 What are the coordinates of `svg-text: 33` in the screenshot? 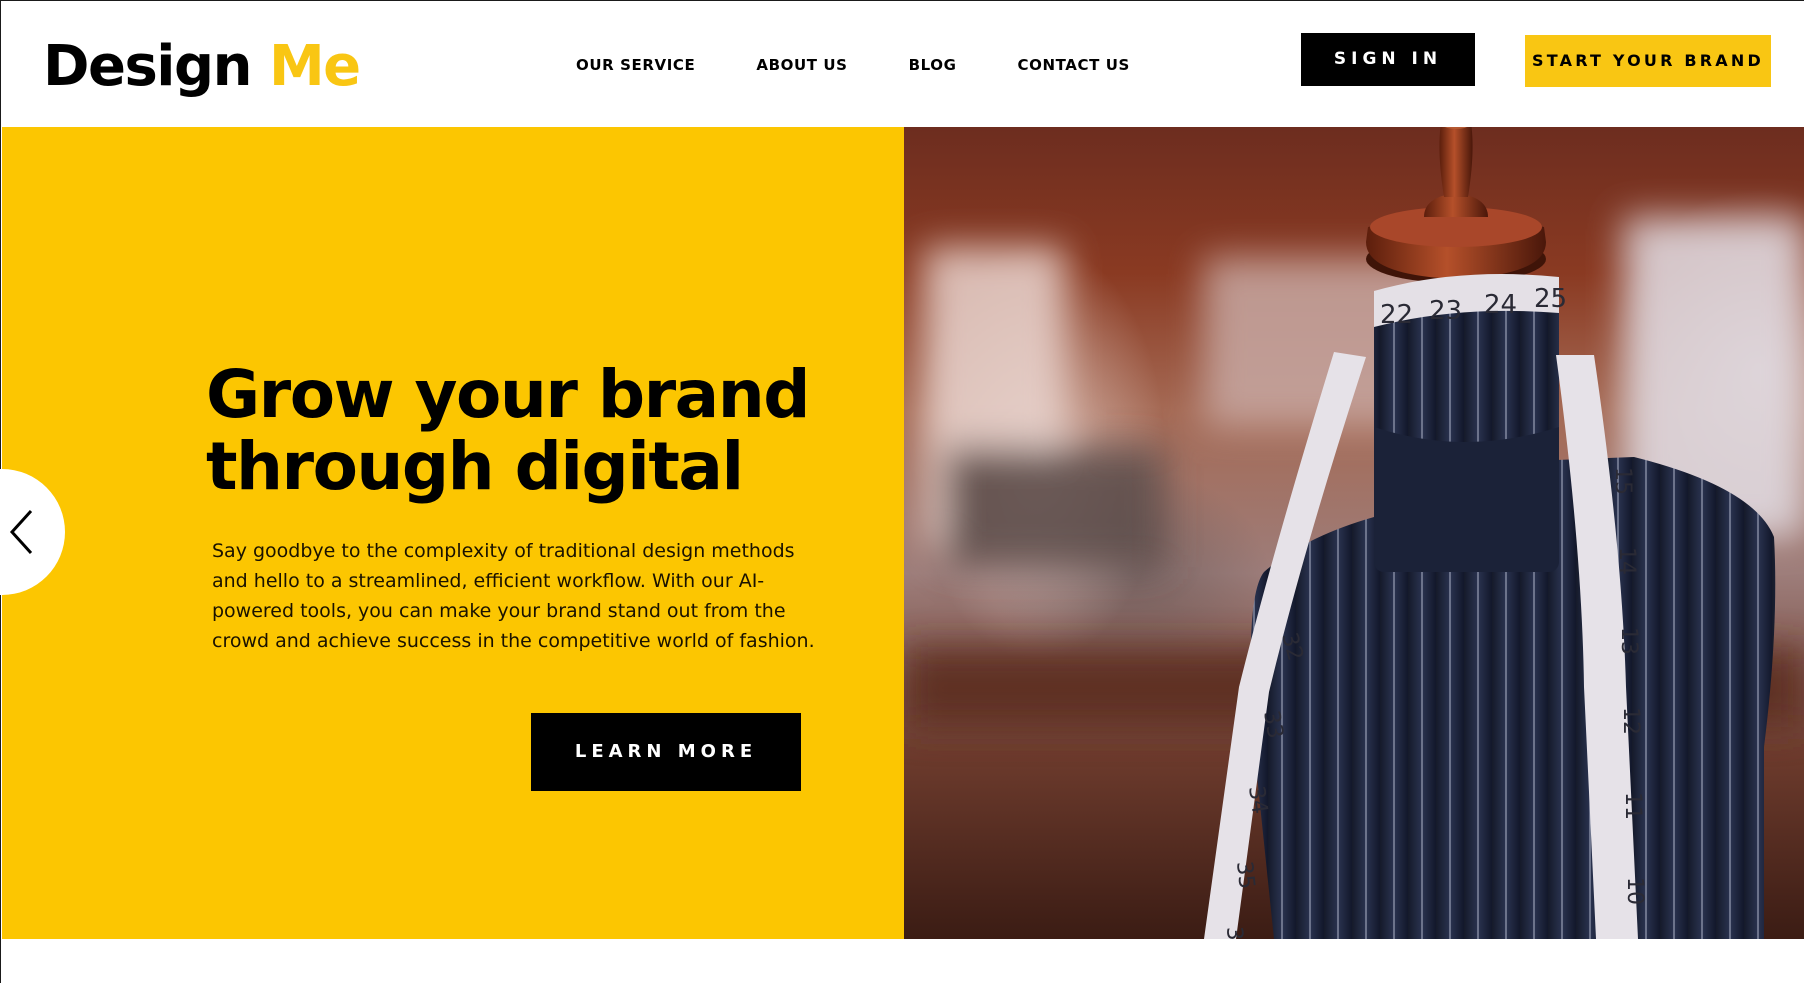 It's located at (1272, 725).